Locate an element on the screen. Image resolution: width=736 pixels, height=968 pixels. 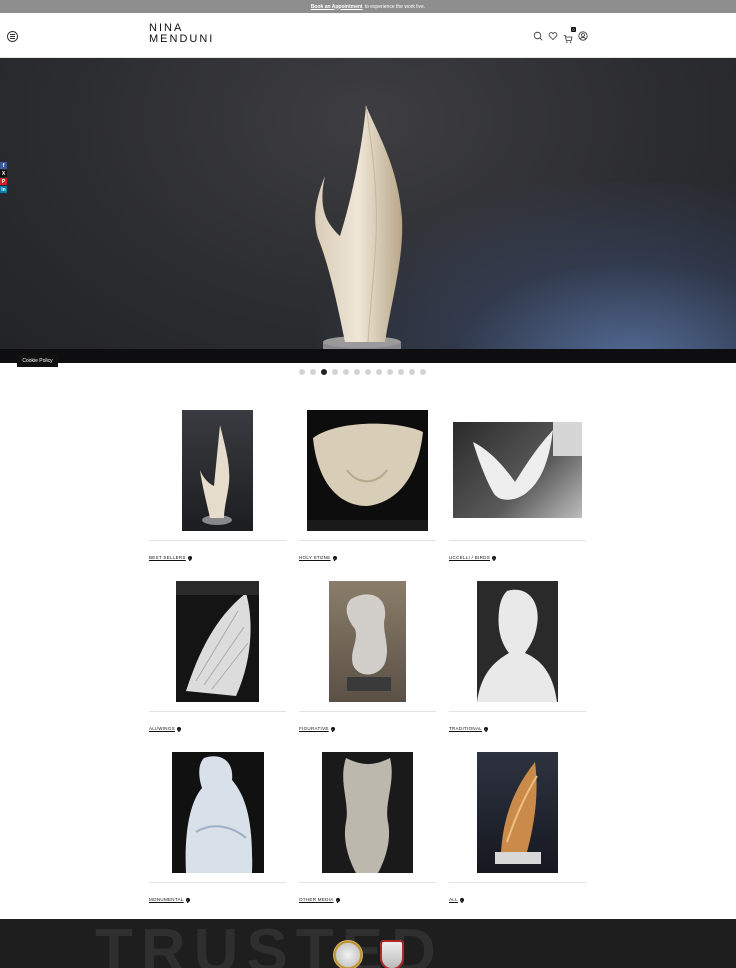
linkedin-icon: in is located at coordinates (3, 189).